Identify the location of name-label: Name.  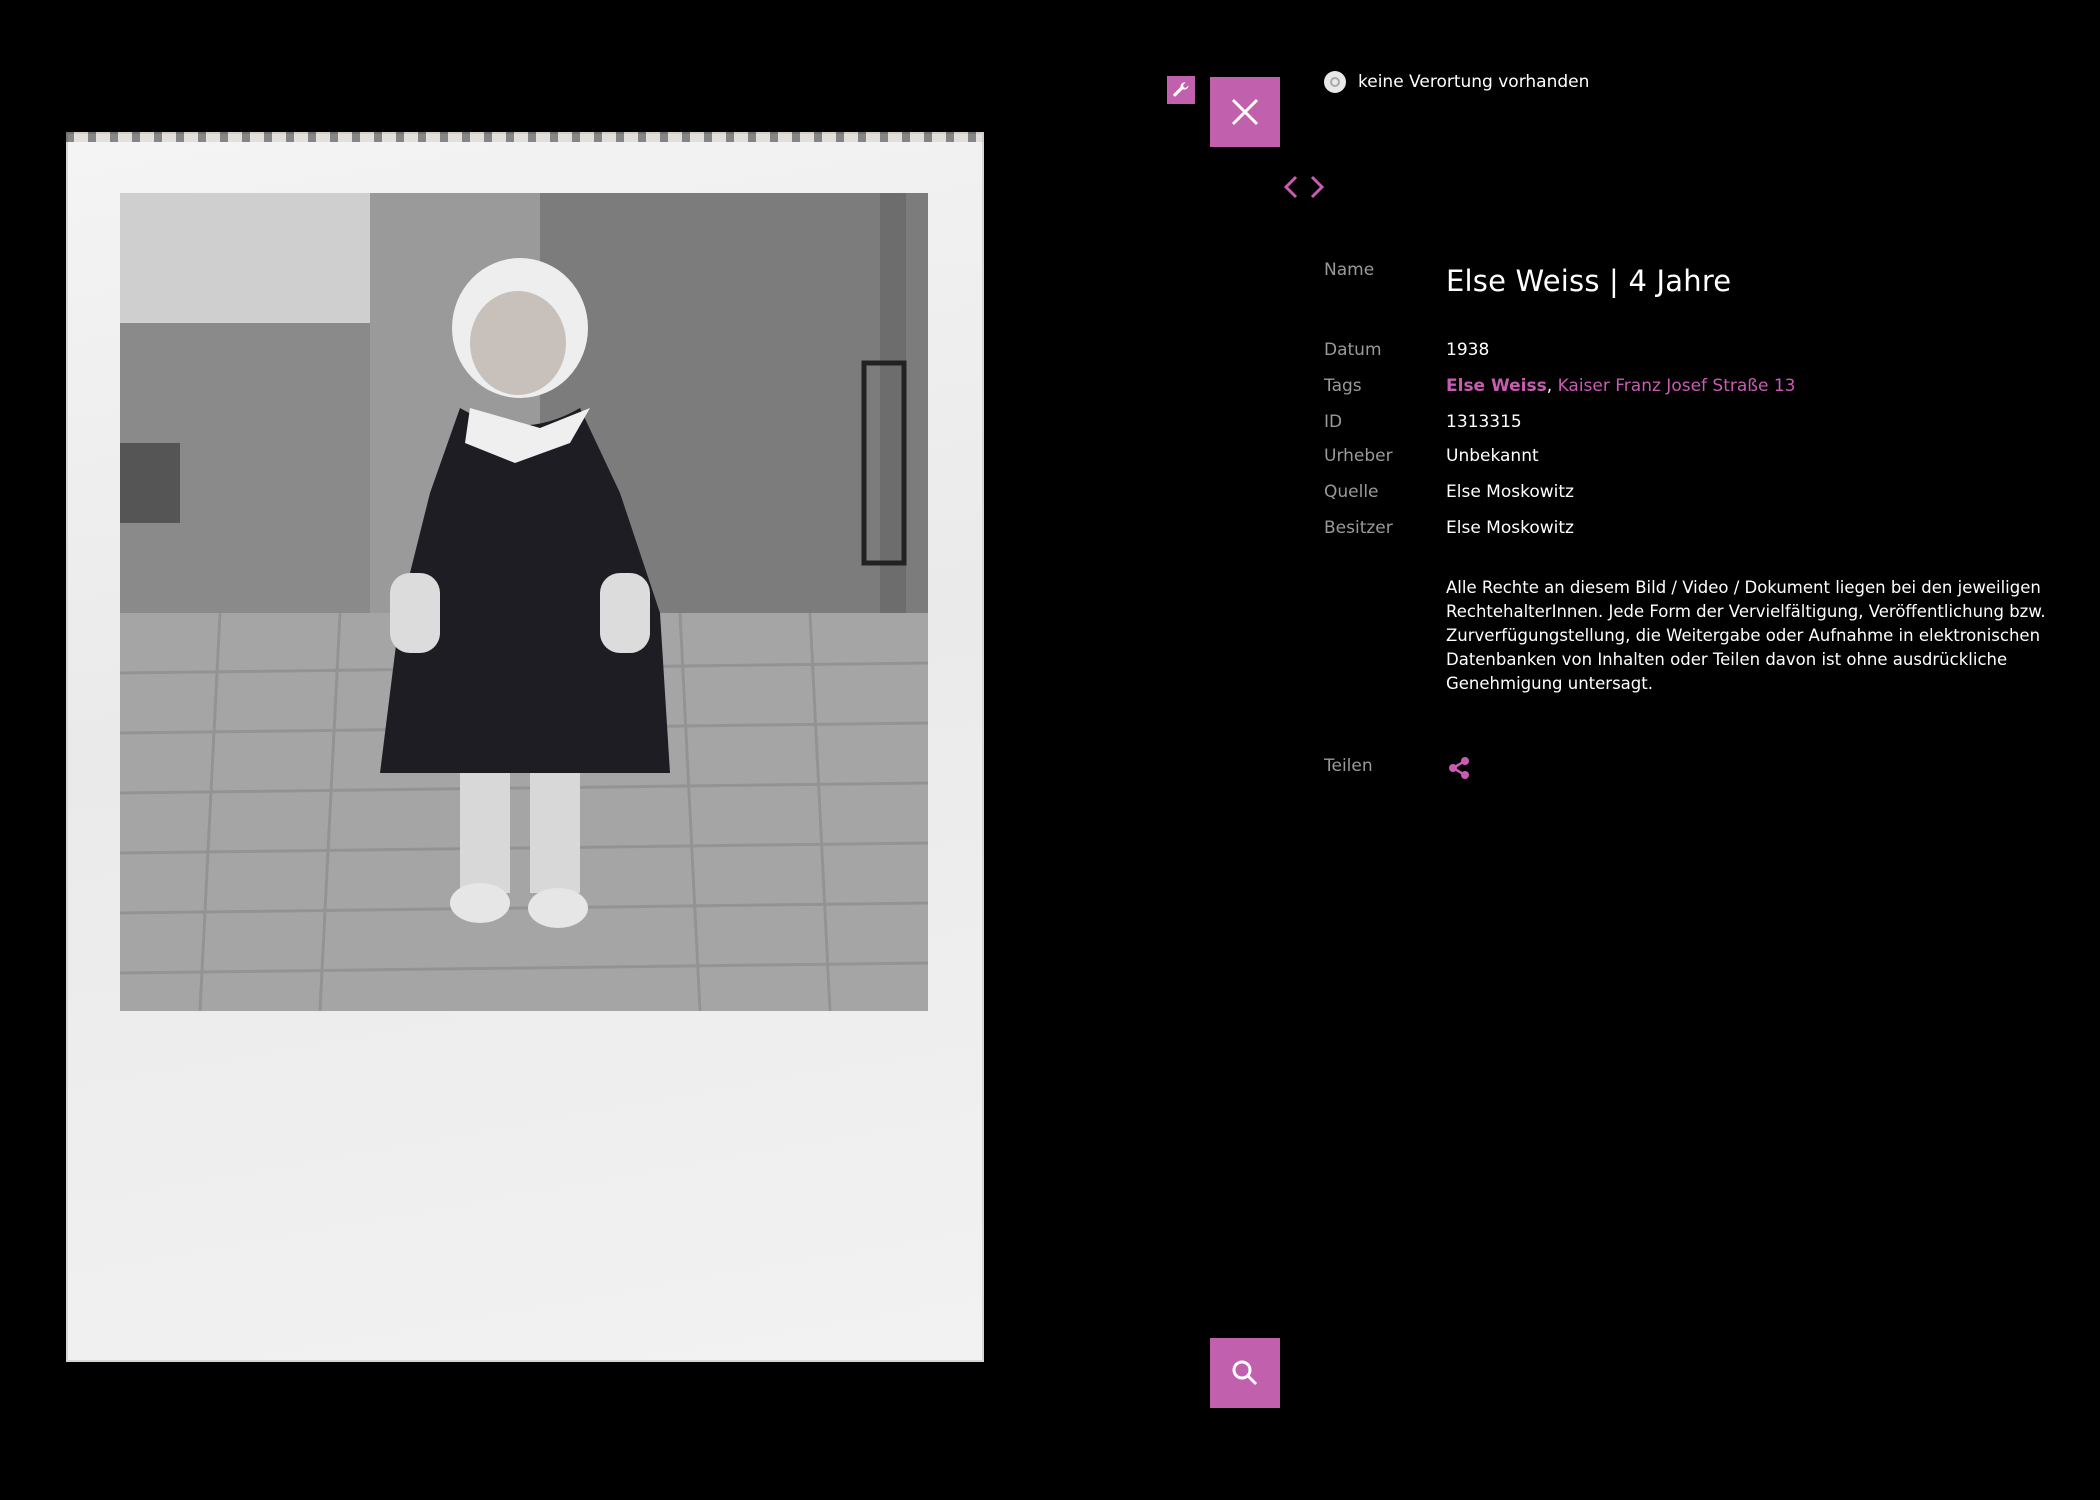
(1349, 270).